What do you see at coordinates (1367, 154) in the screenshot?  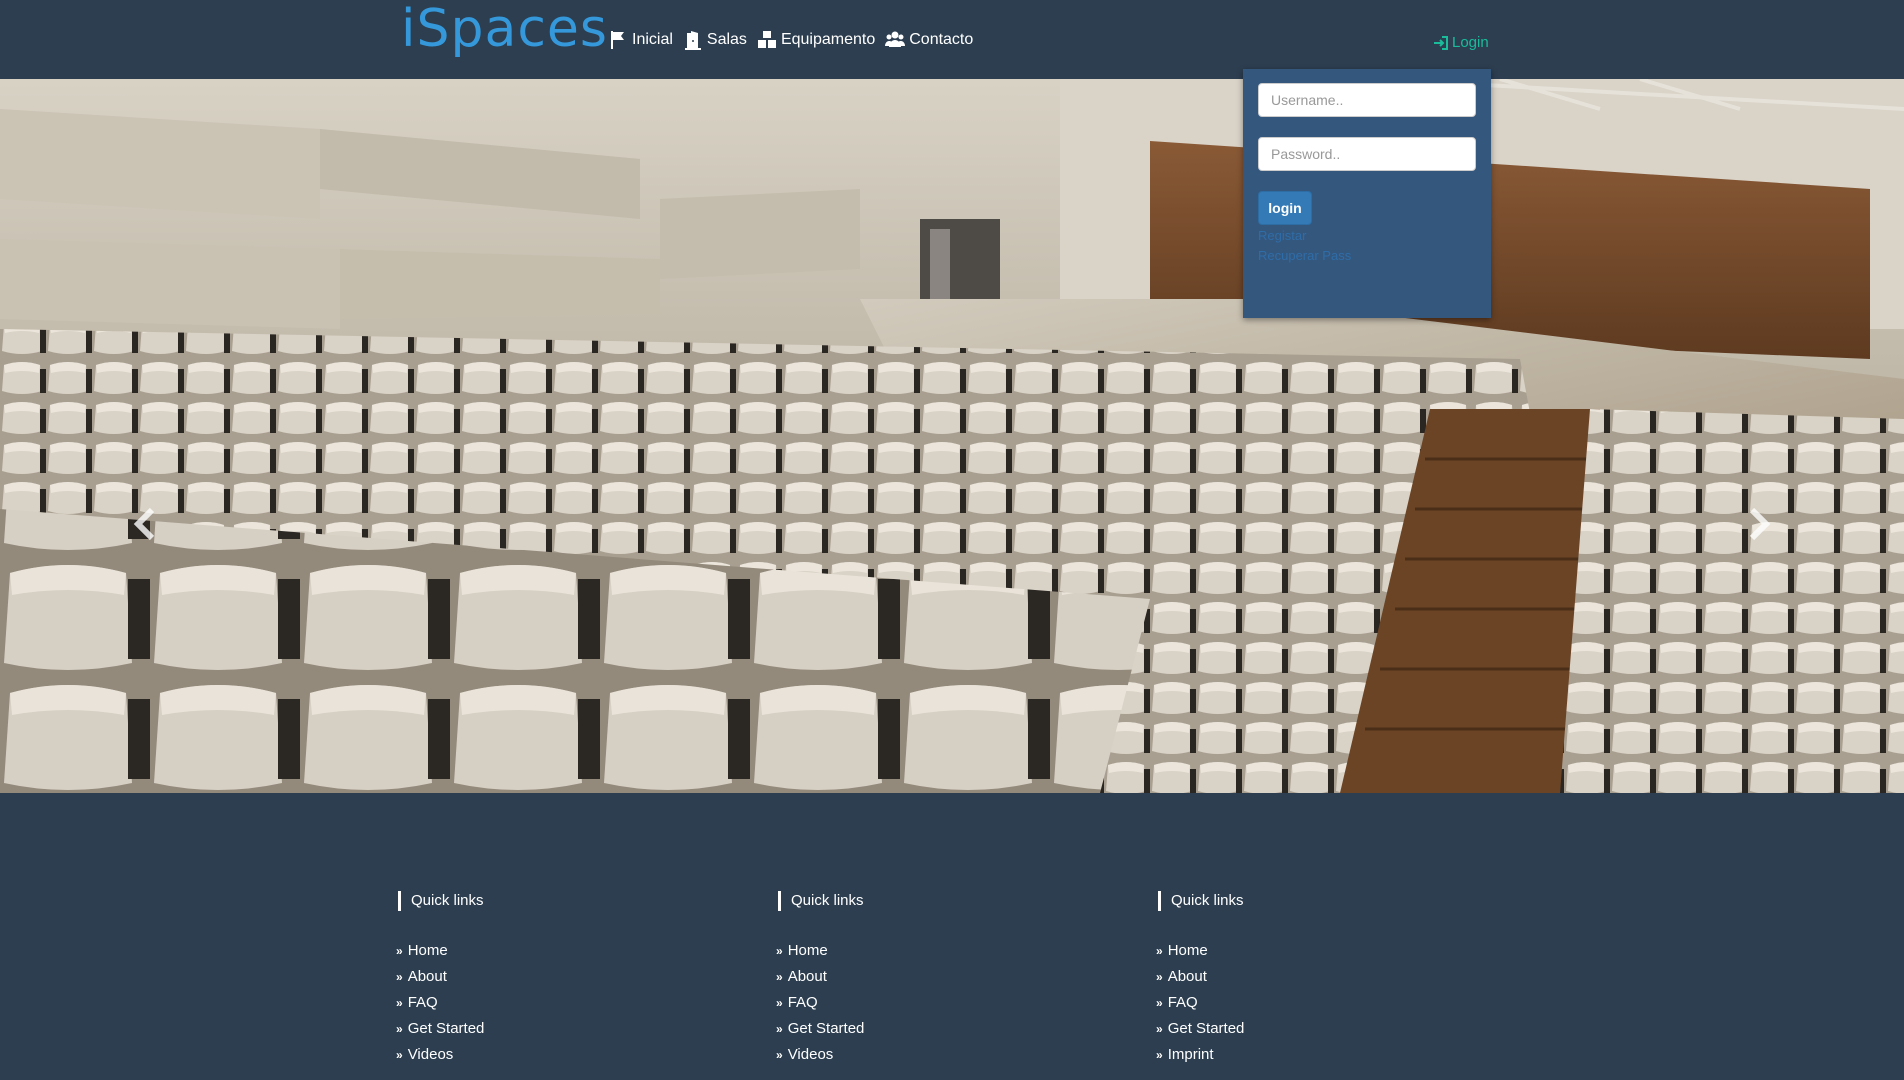 I see `password-input` at bounding box center [1367, 154].